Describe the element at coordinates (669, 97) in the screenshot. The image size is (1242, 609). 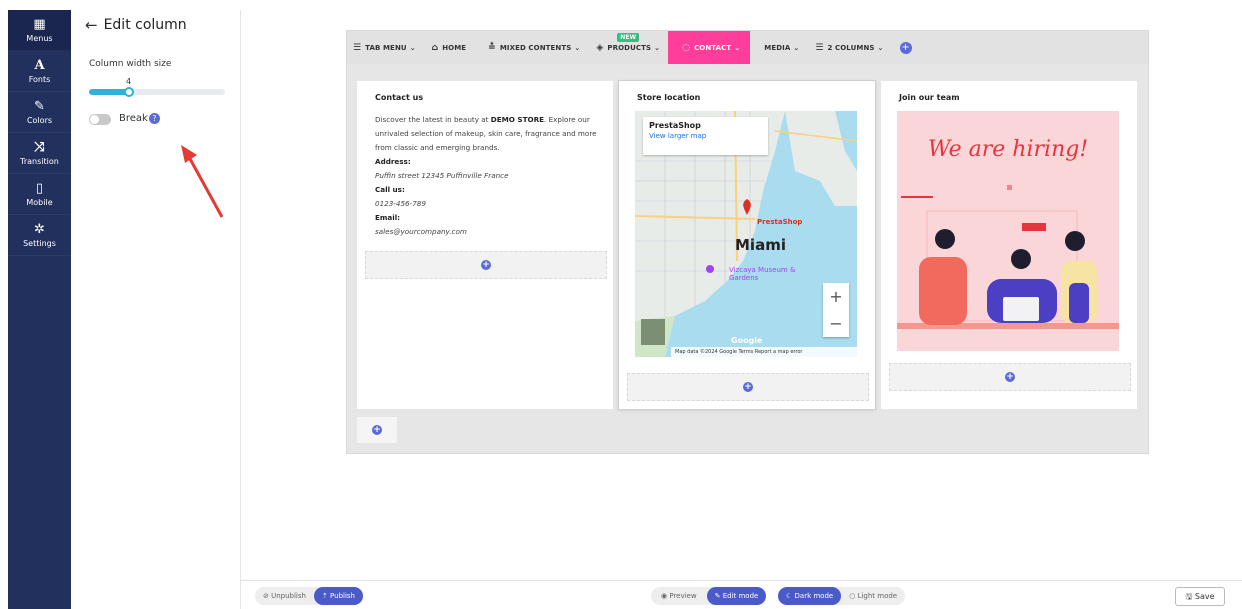
I see `column-title: Store location` at that location.